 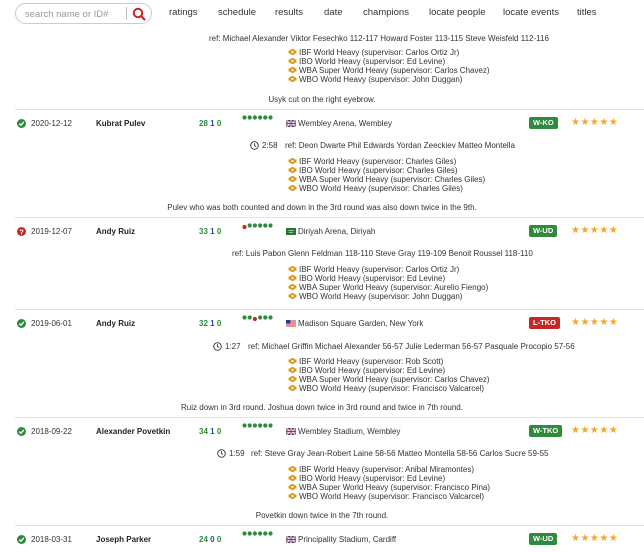 I want to click on nav-champions: champions, so click(x=386, y=12).